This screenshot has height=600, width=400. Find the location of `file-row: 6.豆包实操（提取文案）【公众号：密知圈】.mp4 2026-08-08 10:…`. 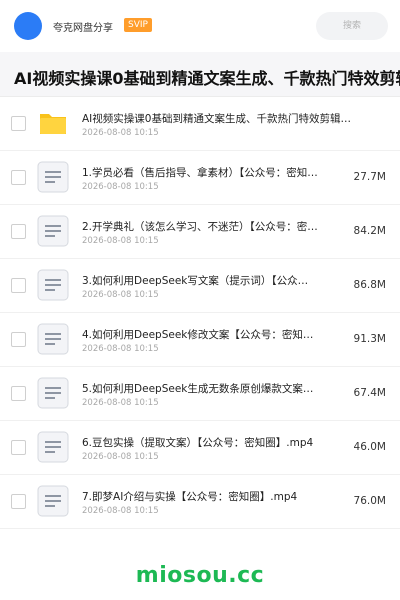

file-row: 6.豆包实操（提取文案）【公众号：密知圈】.mp4 2026-08-08 10:… is located at coordinates (200, 447).